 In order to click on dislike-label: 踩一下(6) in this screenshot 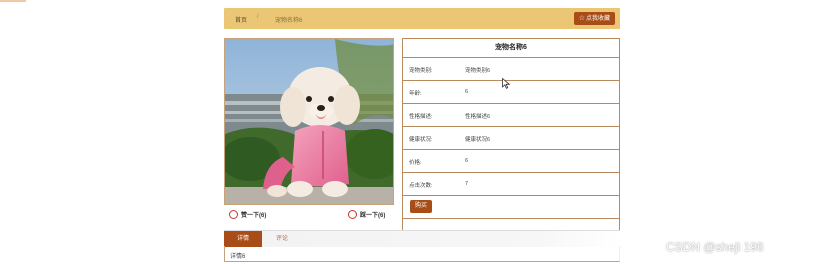, I will do `click(373, 216)`.